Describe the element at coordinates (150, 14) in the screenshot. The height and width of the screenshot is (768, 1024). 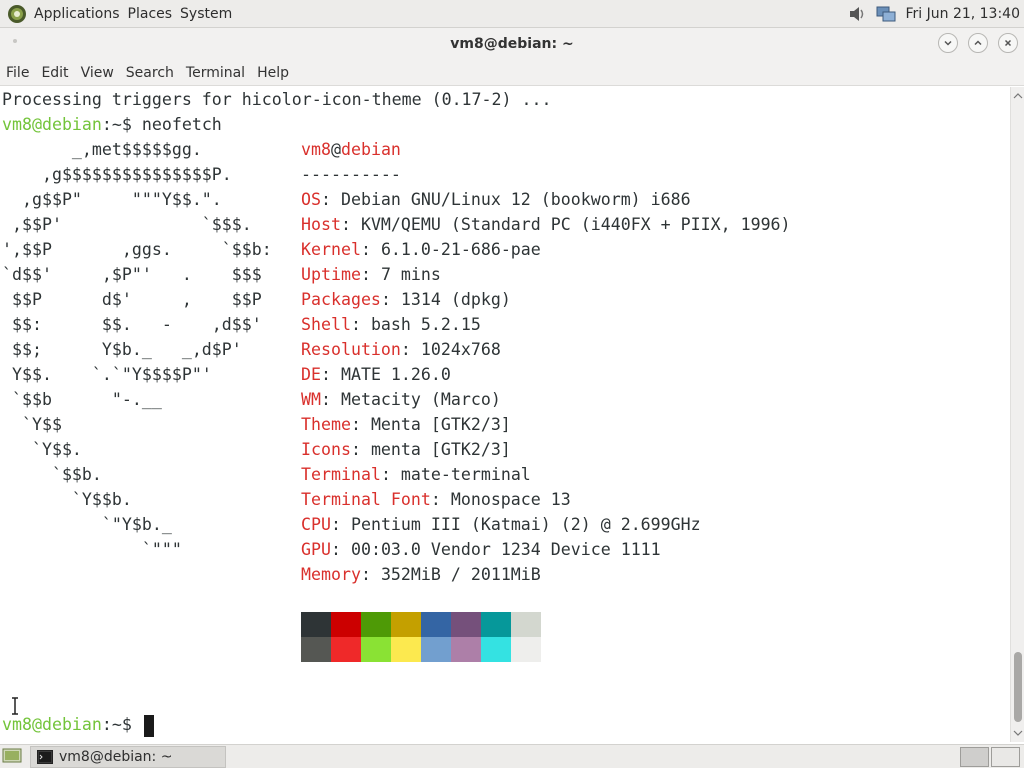
I see `menu-places: Places` at that location.